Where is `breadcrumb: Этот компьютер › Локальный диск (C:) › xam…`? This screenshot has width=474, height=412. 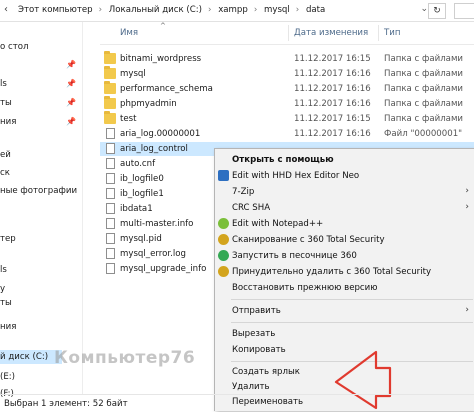
breadcrumb: Этот компьютер › Локальный диск (C:) › xam… is located at coordinates (173, 10).